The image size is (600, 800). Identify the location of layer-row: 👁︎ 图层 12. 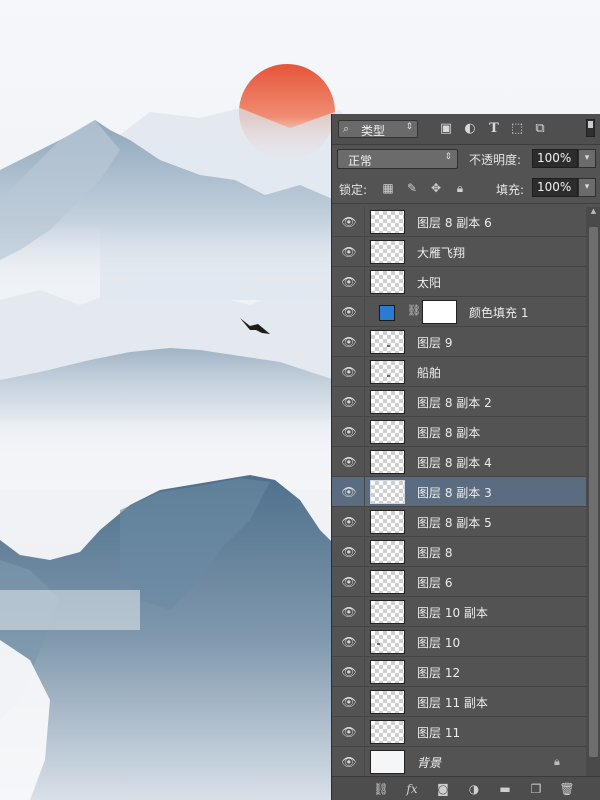
(459, 672).